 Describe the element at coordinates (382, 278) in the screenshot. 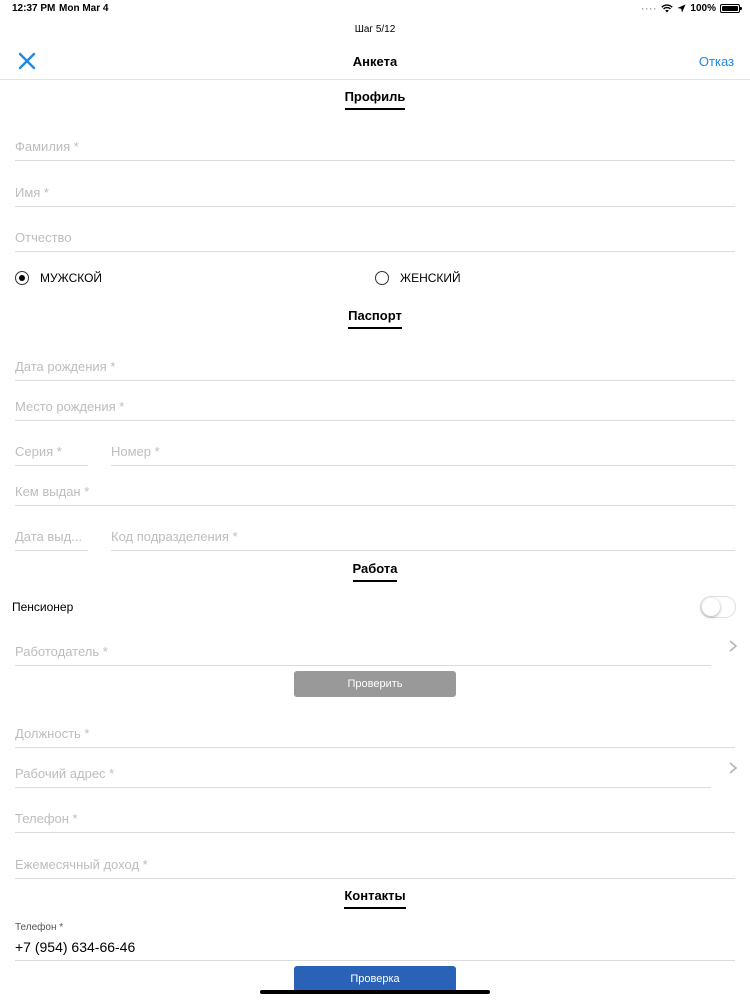

I see `radio-unchecked-icon` at that location.